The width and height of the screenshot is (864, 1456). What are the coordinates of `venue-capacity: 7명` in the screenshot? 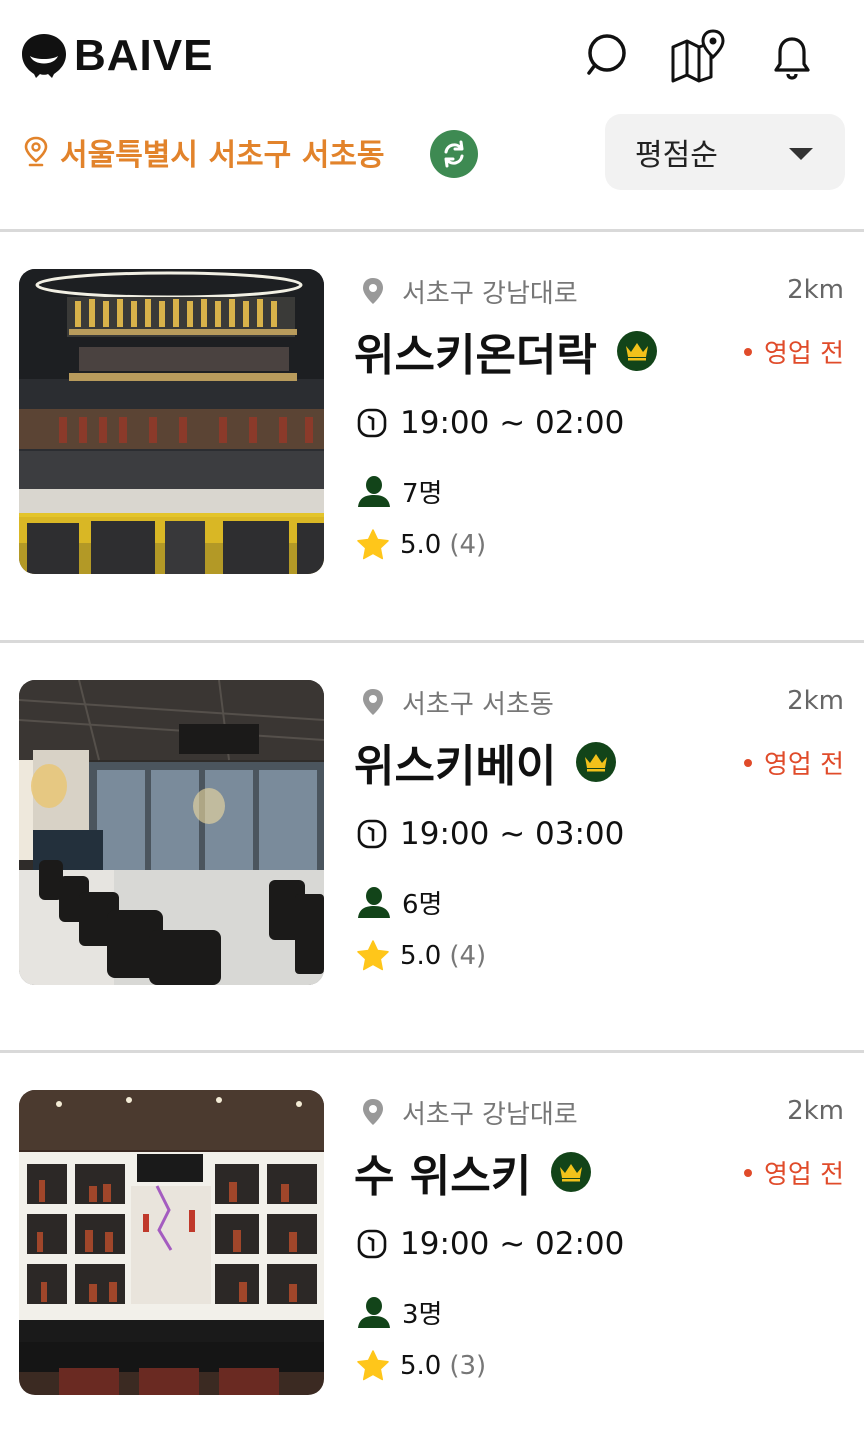 It's located at (399, 491).